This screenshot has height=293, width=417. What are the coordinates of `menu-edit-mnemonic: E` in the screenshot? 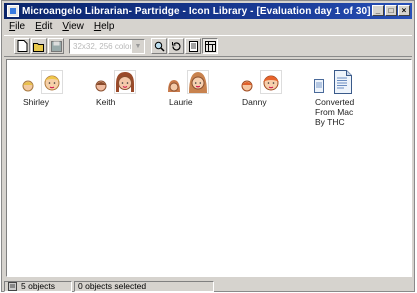 It's located at (38, 26).